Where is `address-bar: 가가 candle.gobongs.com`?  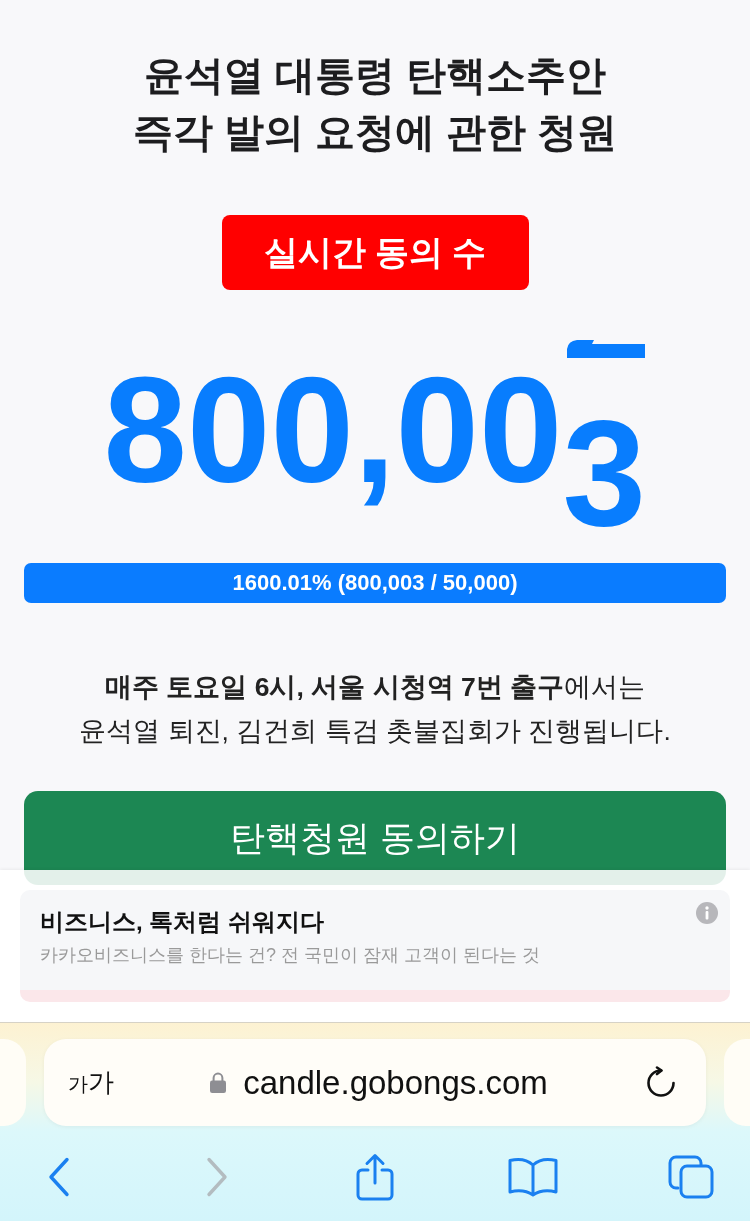 address-bar: 가가 candle.gobongs.com is located at coordinates (375, 1082).